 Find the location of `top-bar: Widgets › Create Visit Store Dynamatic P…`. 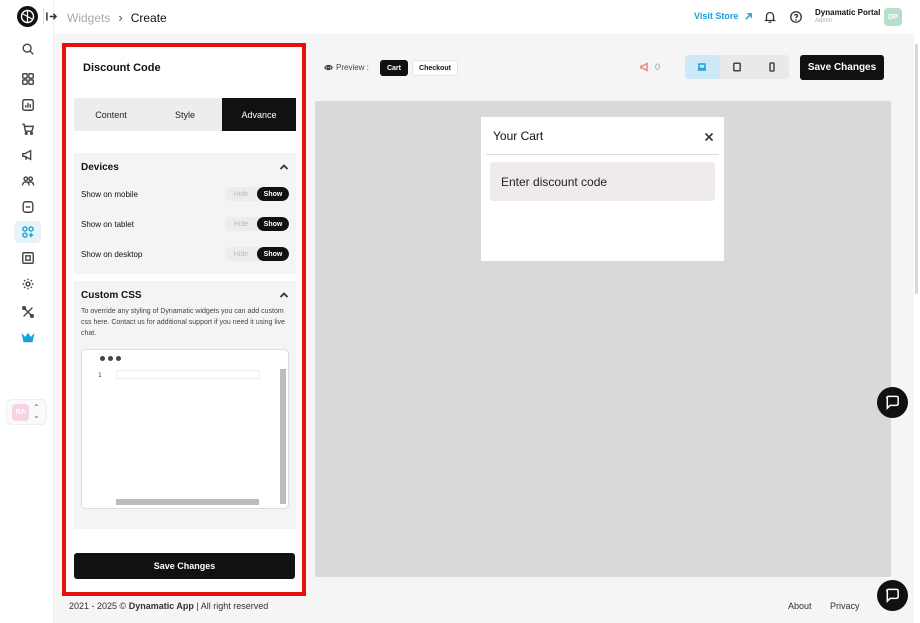

top-bar: Widgets › Create Visit Store Dynamatic P… is located at coordinates (460, 17).